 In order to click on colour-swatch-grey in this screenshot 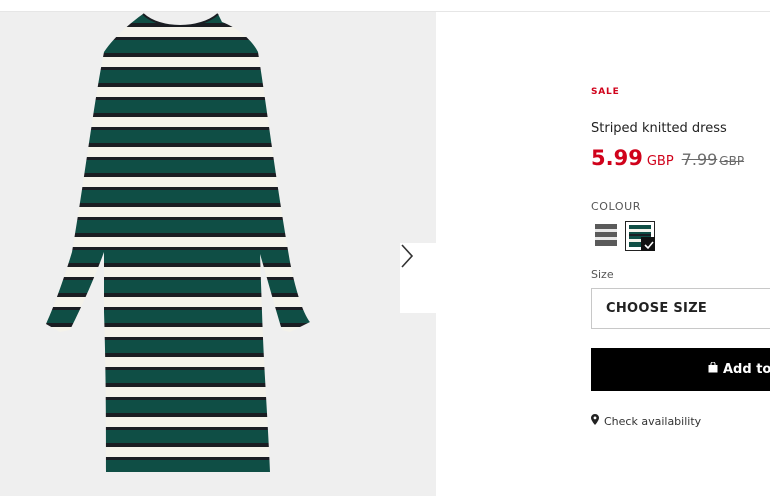, I will do `click(607, 236)`.